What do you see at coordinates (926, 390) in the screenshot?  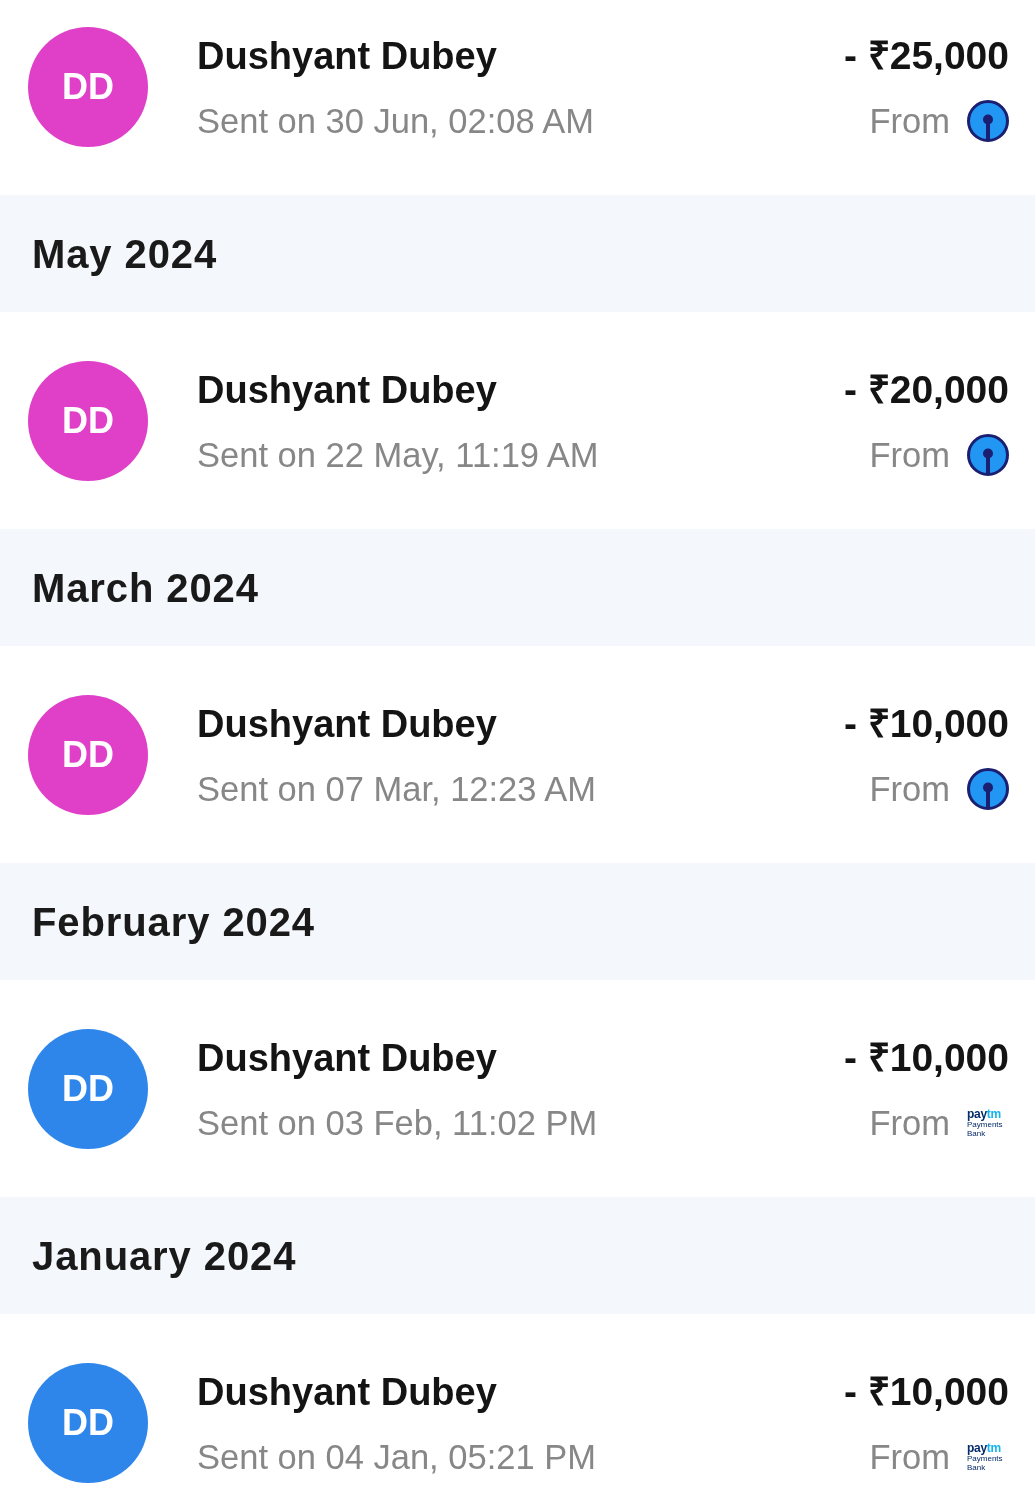 I see `amount: - ₹20,000` at bounding box center [926, 390].